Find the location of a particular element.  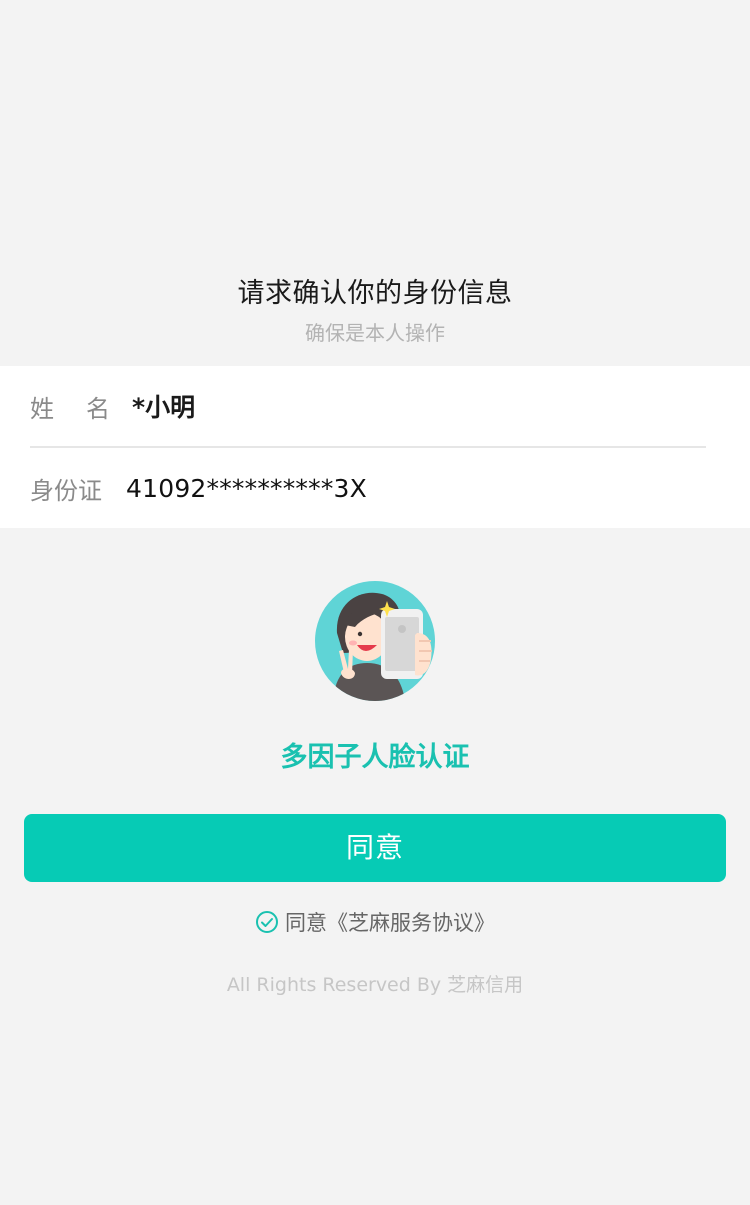

header: 请求确认你的身份信息 确保是本人操作 is located at coordinates (375, 311).